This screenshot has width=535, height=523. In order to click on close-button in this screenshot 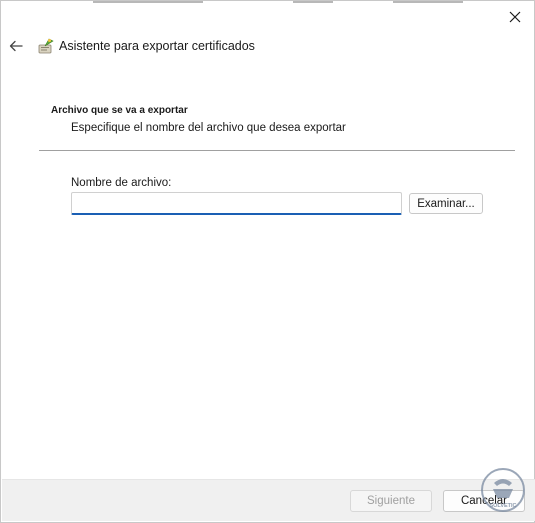, I will do `click(515, 17)`.